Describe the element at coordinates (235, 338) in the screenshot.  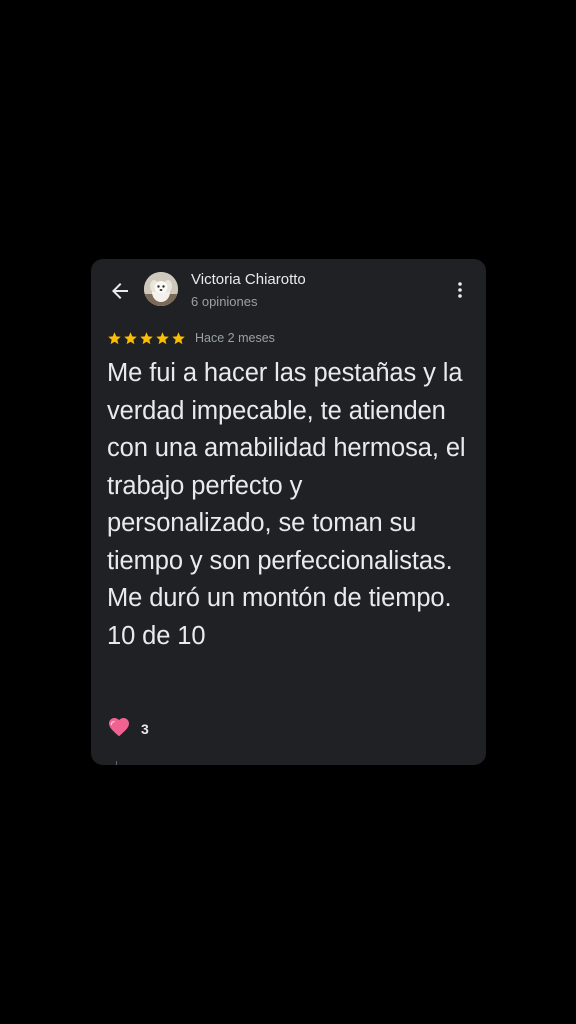
I see `review-time: Hace 2 meses` at that location.